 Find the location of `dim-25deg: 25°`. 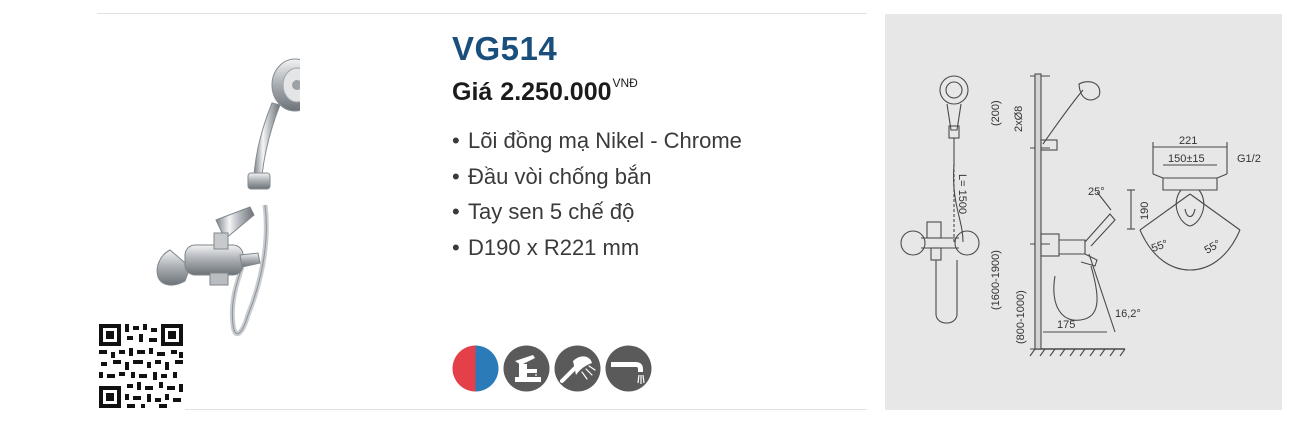

dim-25deg: 25° is located at coordinates (1096, 192).